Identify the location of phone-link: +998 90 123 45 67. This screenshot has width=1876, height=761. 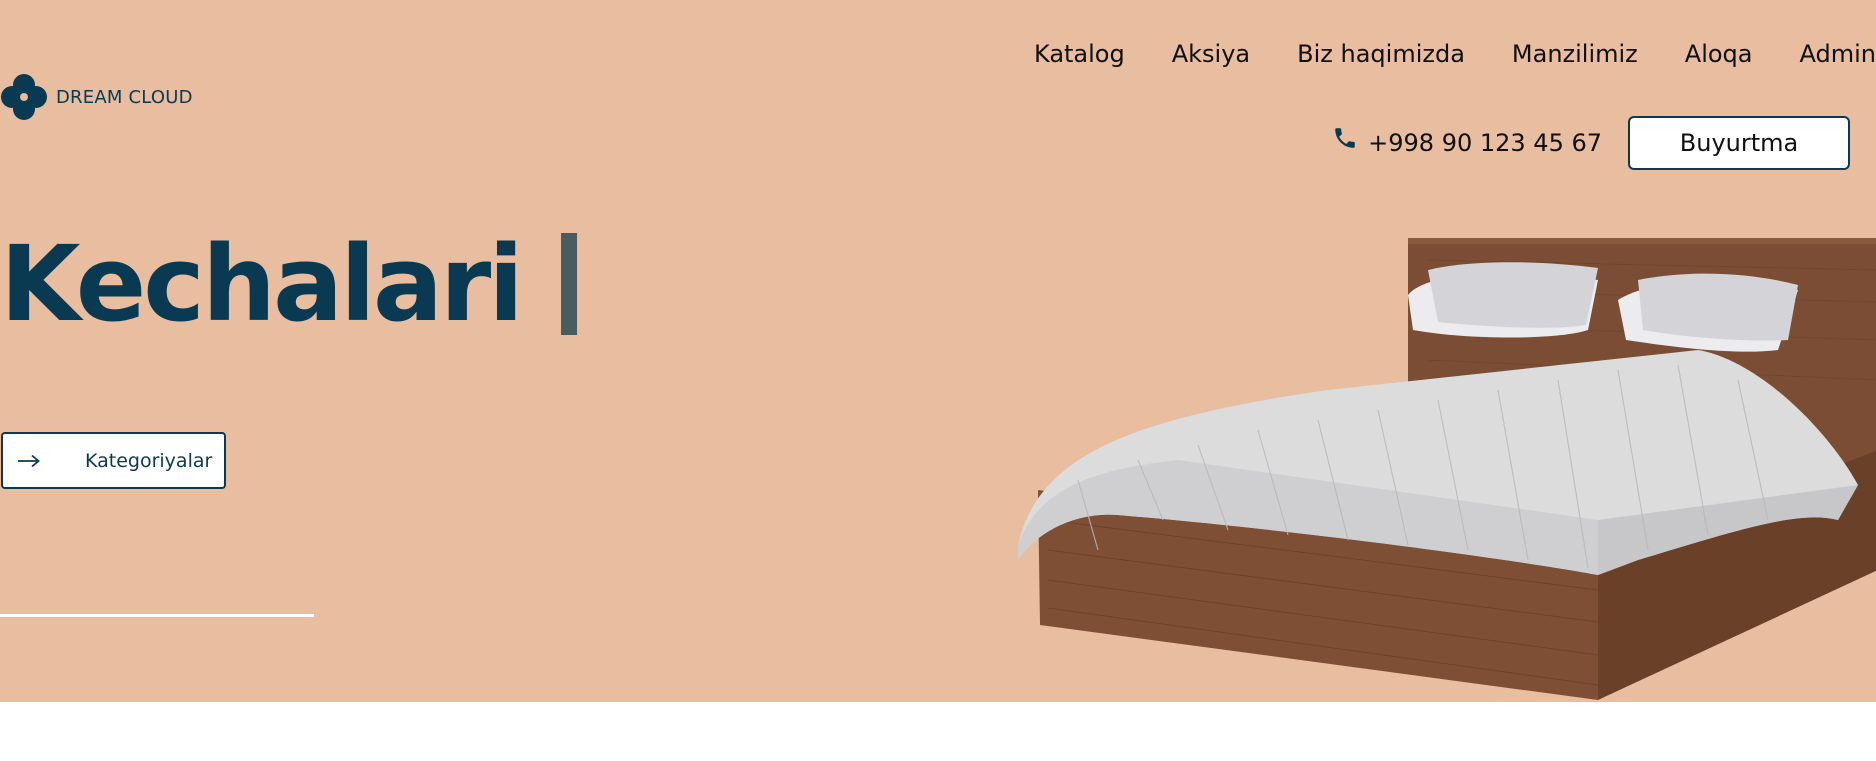
(1467, 142).